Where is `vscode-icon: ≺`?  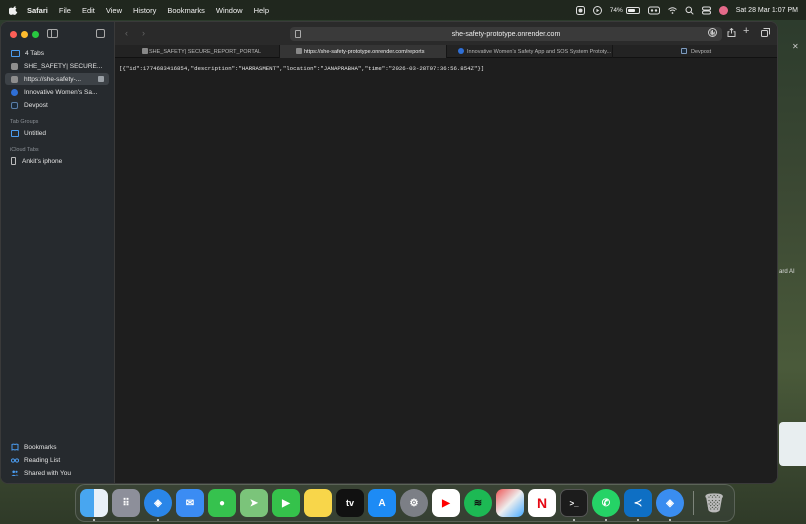
vscode-icon: ≺ is located at coordinates (638, 503).